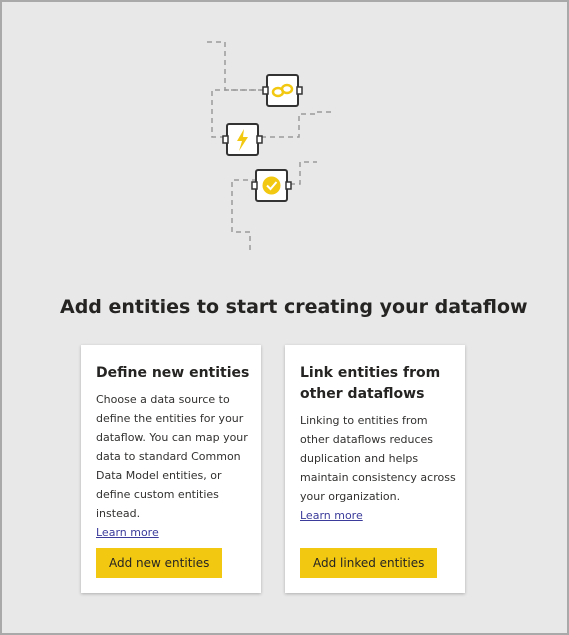  What do you see at coordinates (242, 139) in the screenshot?
I see `lightning-icon` at bounding box center [242, 139].